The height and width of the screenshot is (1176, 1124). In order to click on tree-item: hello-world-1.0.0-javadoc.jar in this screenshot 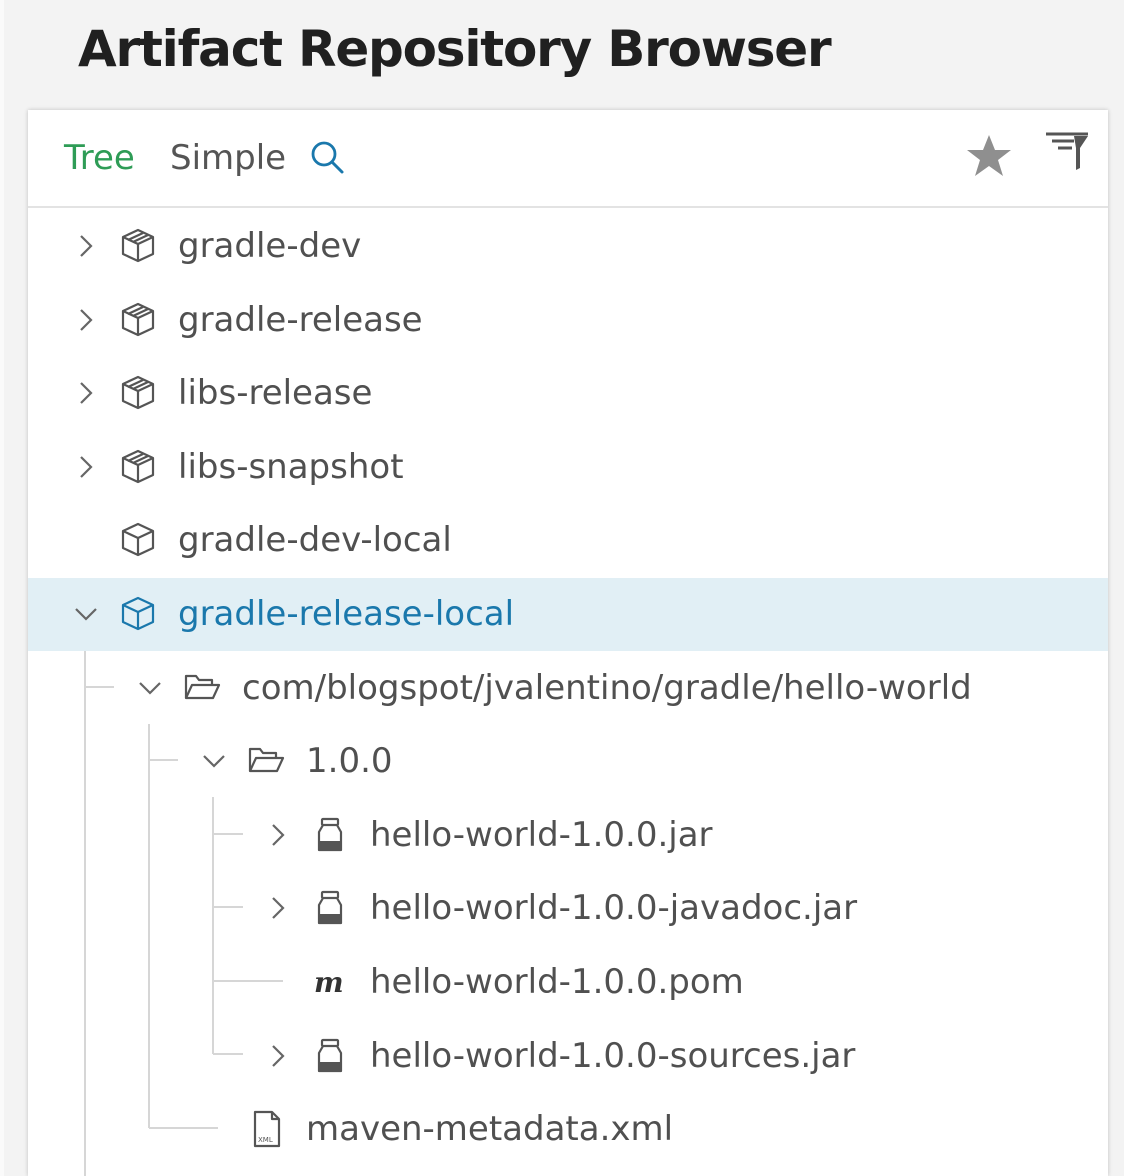, I will do `click(568, 908)`.